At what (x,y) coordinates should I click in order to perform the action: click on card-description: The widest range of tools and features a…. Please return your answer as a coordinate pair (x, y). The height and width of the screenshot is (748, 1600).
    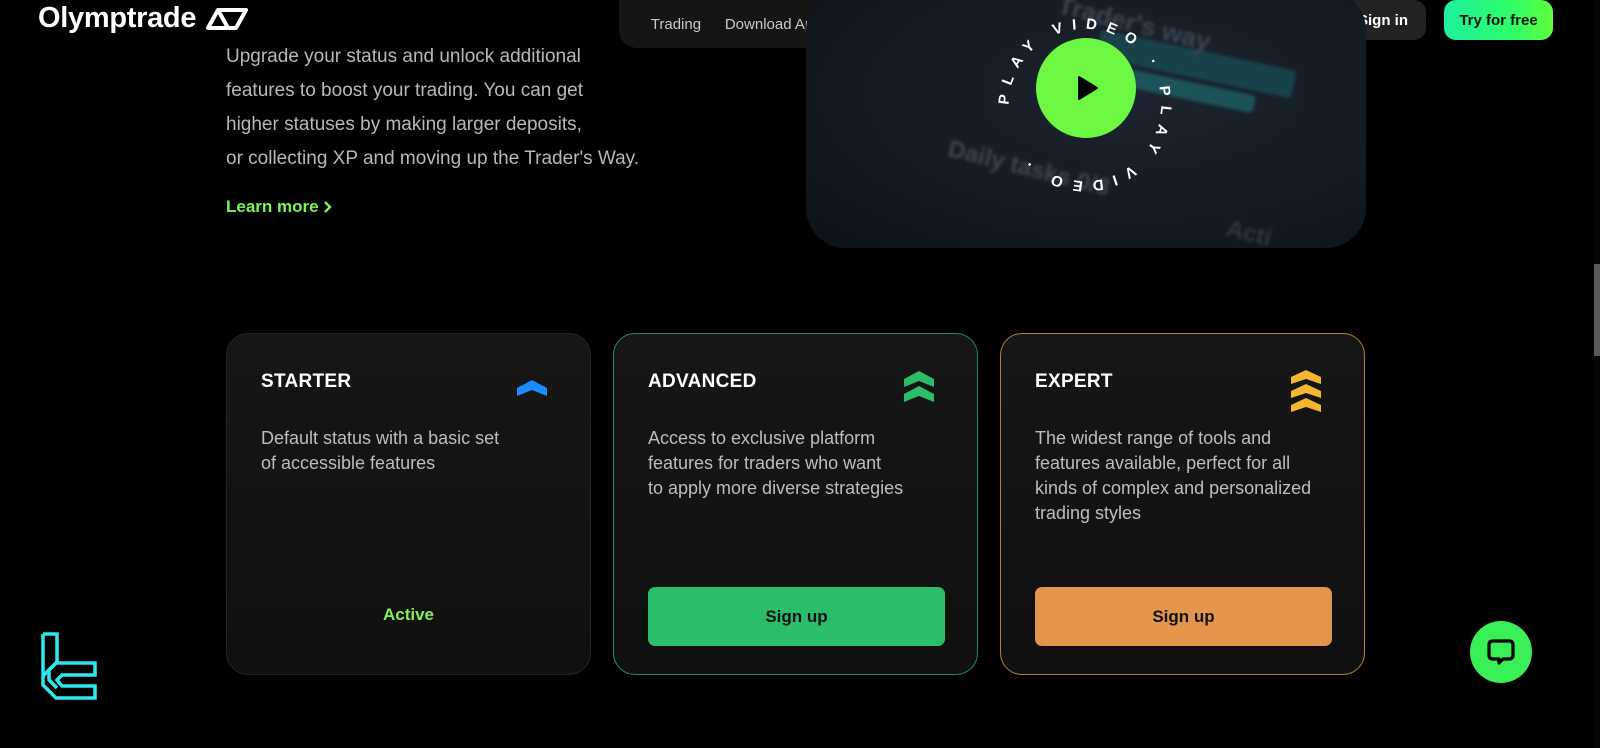
    Looking at the image, I should click on (1185, 476).